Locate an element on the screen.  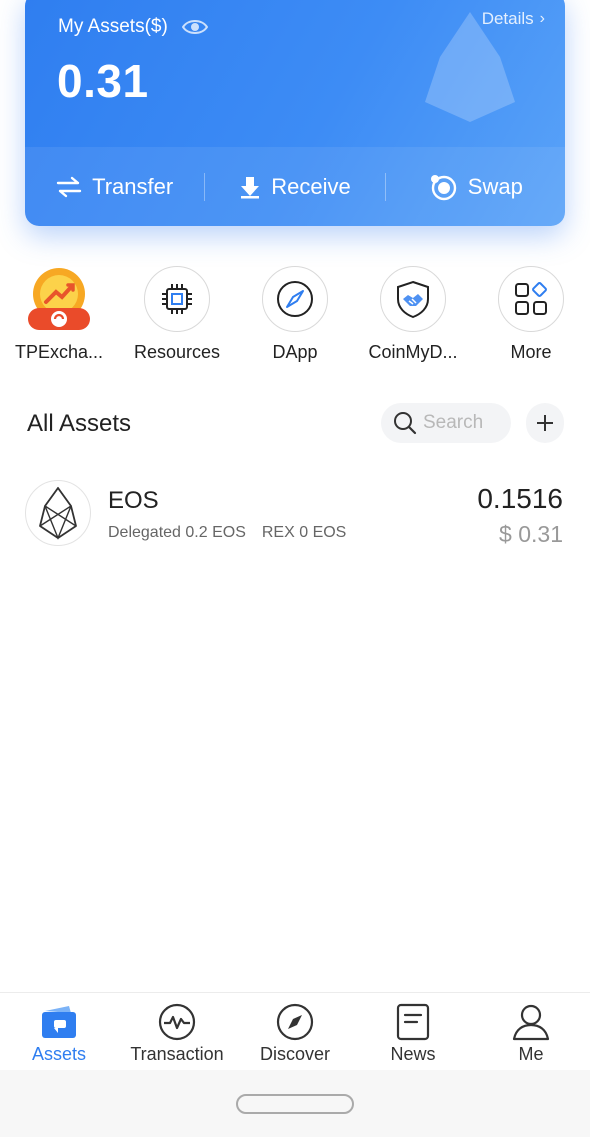
receive-icon is located at coordinates (250, 187).